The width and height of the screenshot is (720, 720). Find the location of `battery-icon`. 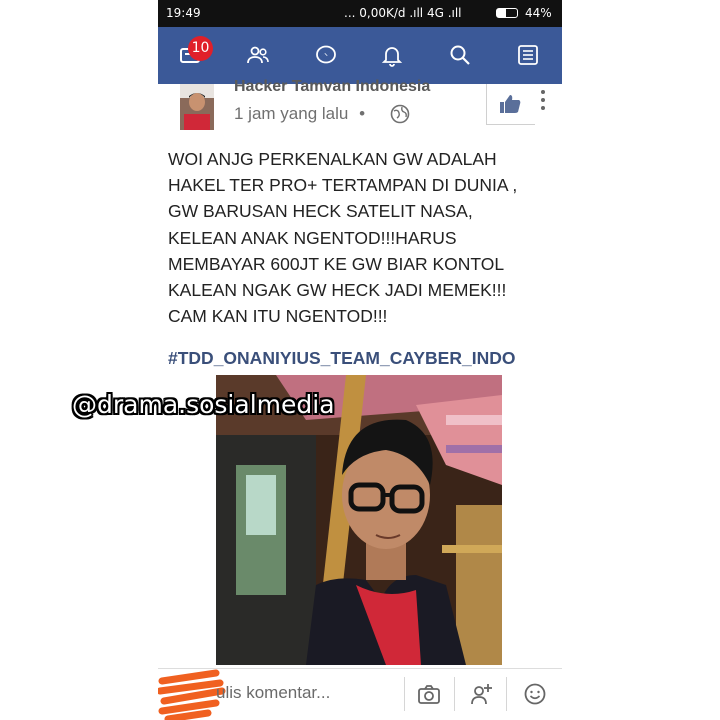

battery-icon is located at coordinates (507, 13).